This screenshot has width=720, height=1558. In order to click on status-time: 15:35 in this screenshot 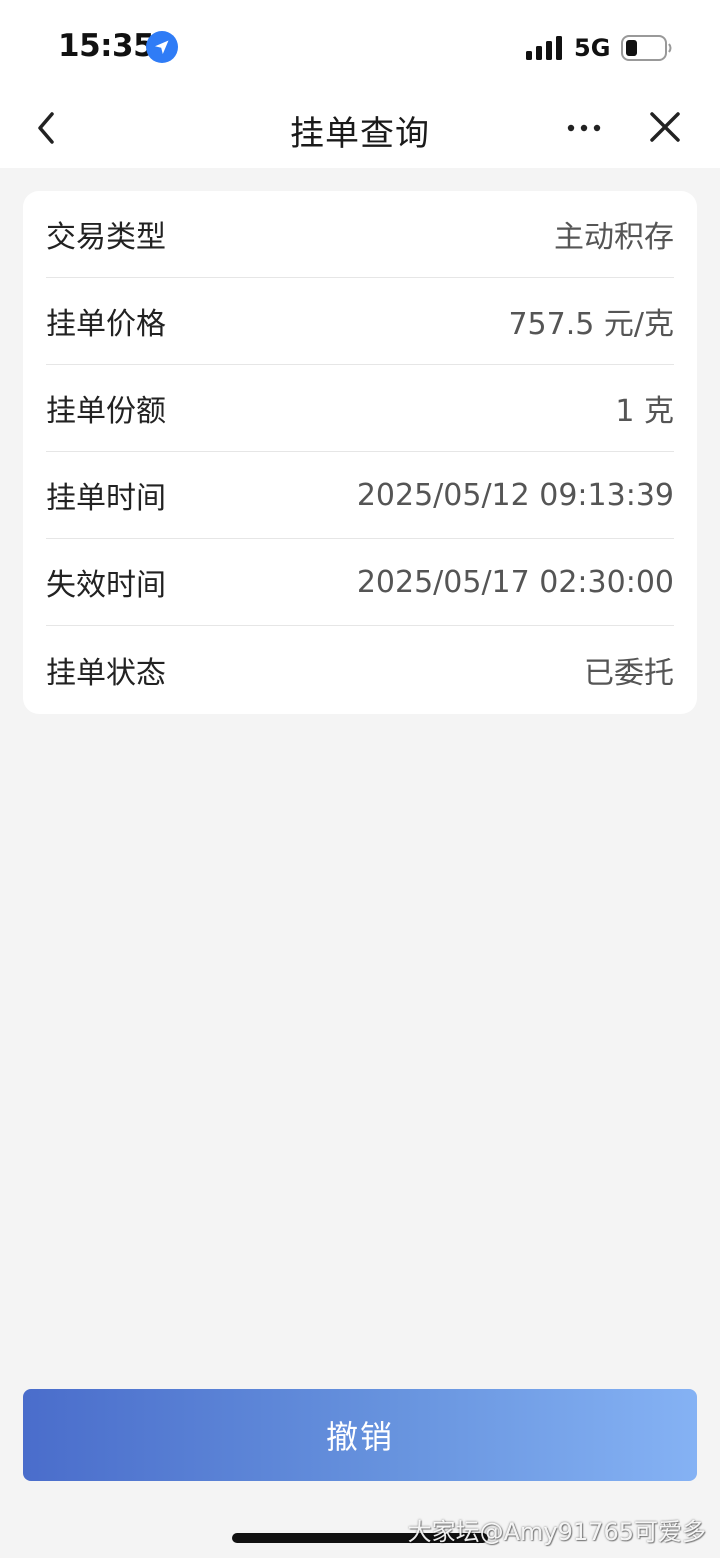, I will do `click(106, 46)`.